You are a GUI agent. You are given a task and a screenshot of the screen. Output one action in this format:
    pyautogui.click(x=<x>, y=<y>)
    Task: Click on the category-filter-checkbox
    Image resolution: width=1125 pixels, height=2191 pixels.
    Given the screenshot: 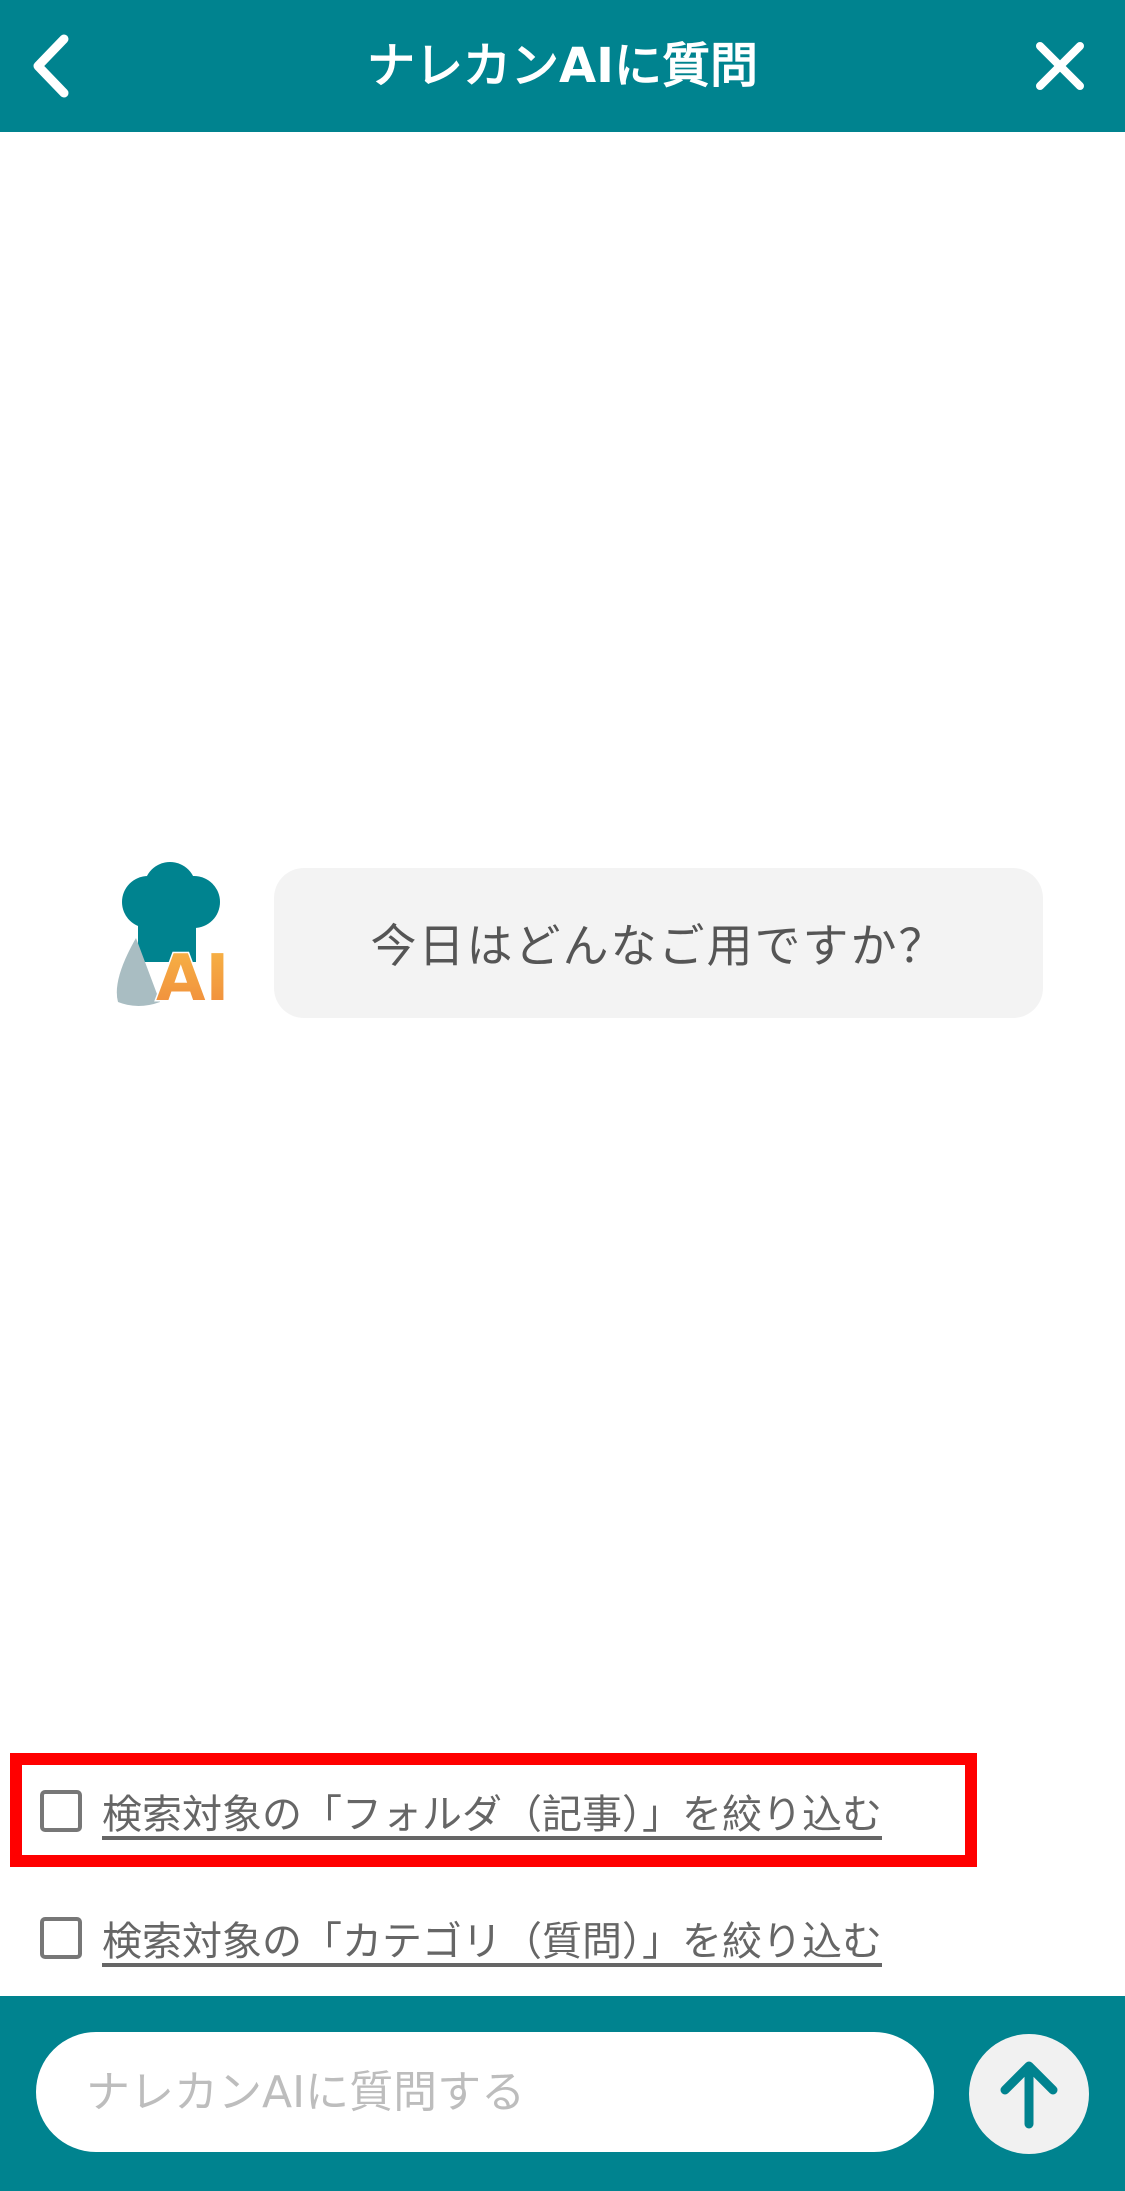 What is the action you would take?
    pyautogui.click(x=61, y=1938)
    